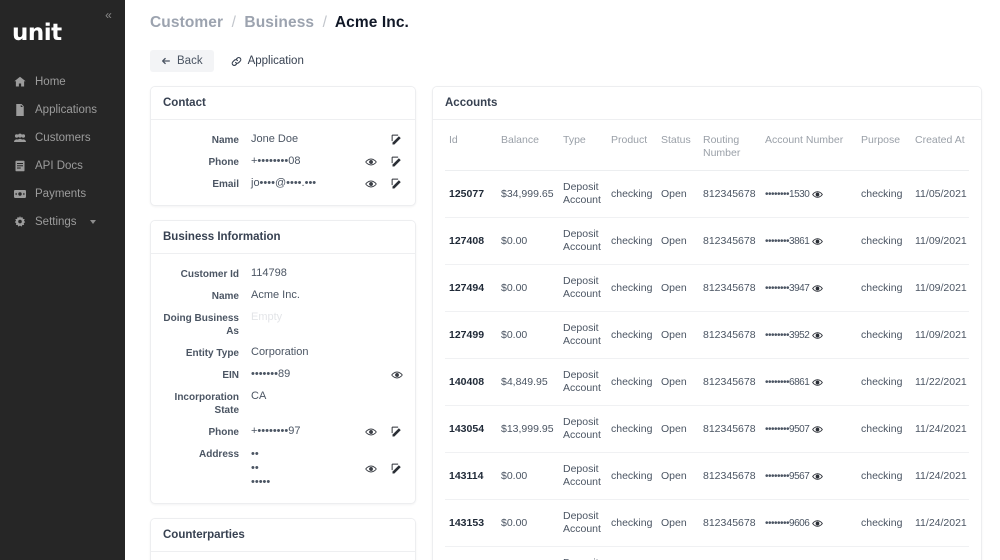  Describe the element at coordinates (182, 61) in the screenshot. I see `back-button: Back` at that location.